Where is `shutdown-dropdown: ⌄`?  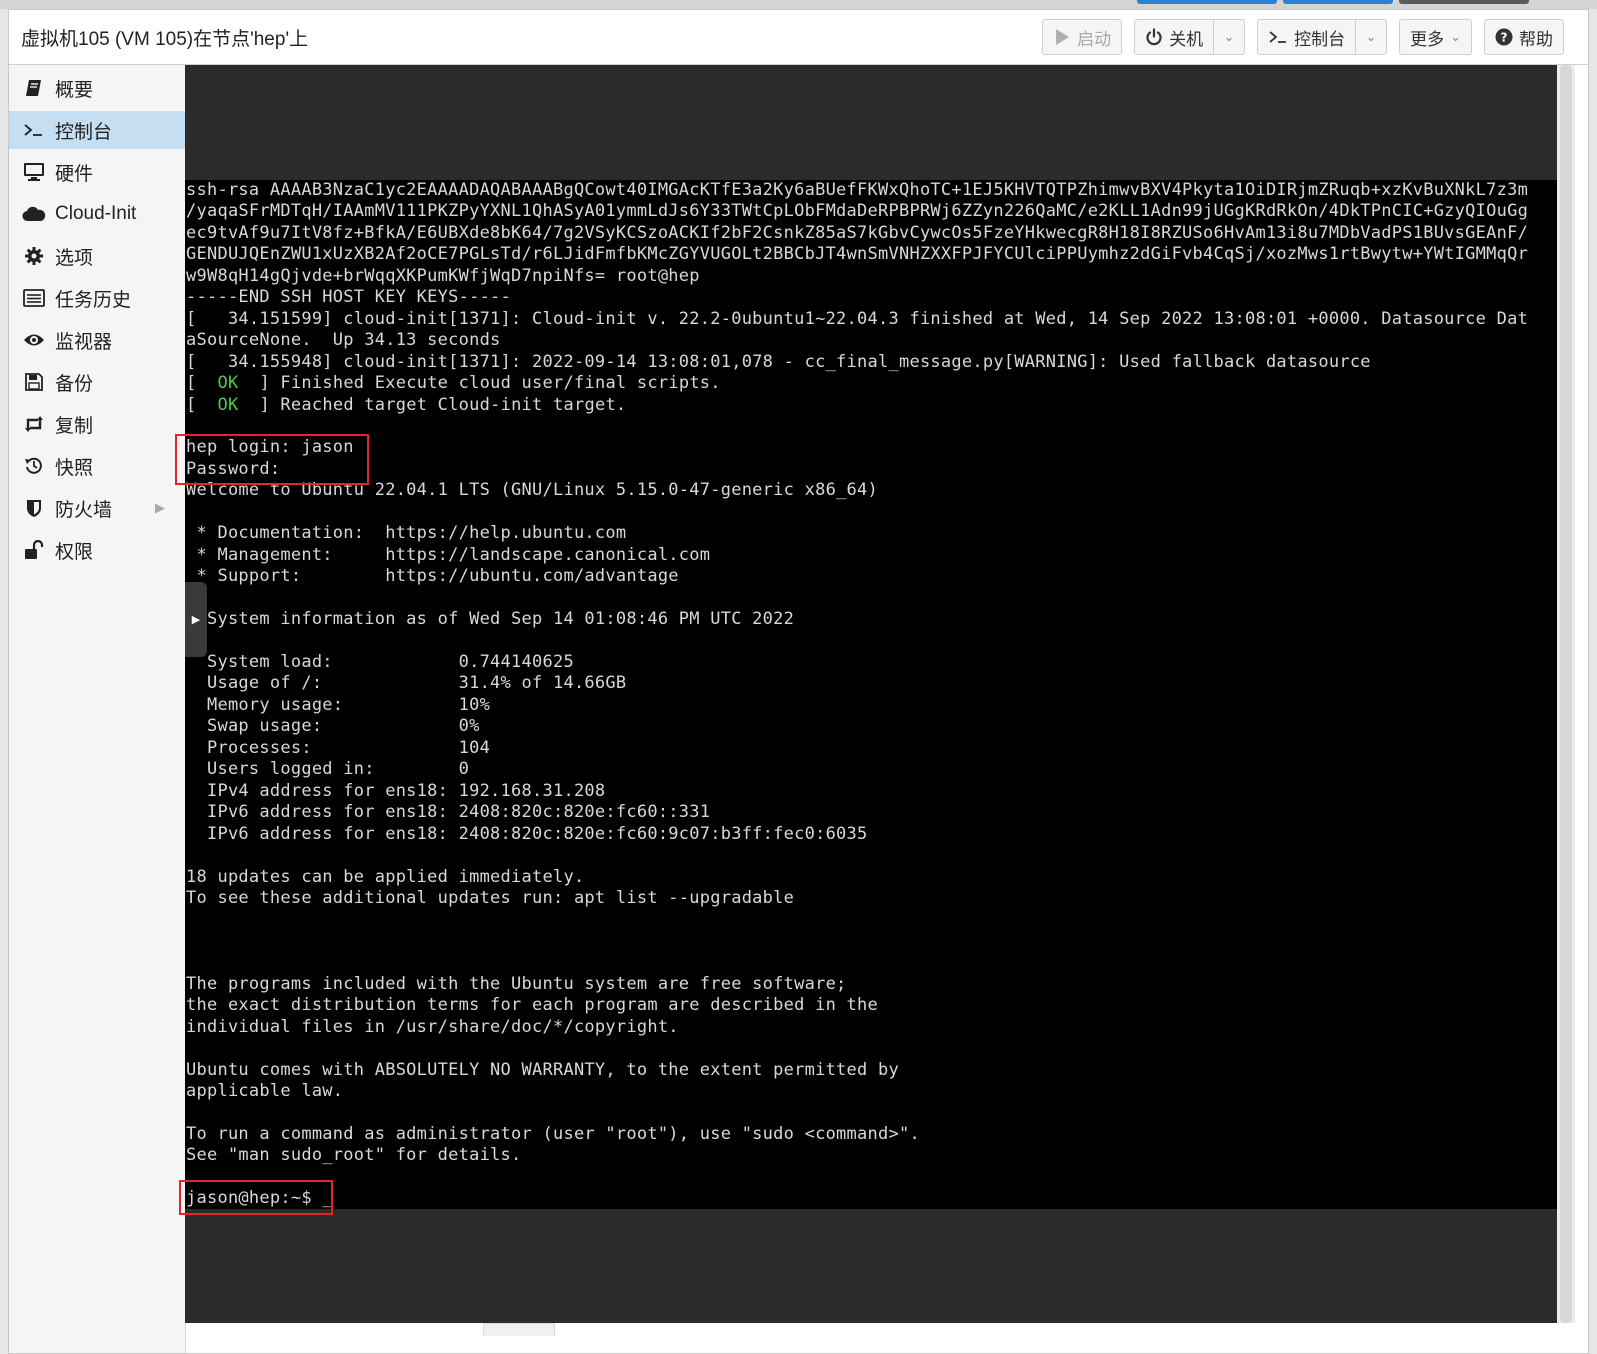 shutdown-dropdown: ⌄ is located at coordinates (1228, 37).